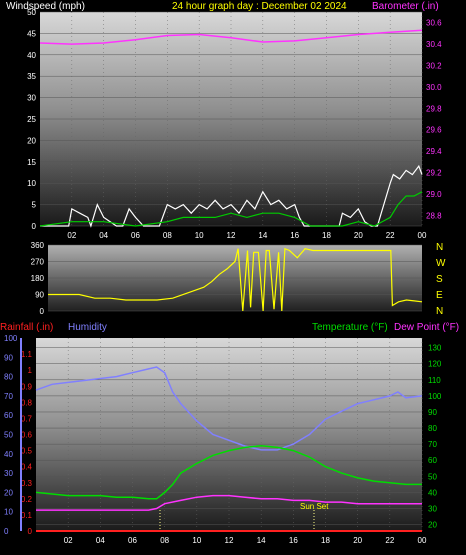 The width and height of the screenshot is (466, 555). What do you see at coordinates (45, 6) in the screenshot?
I see `windspeed-axis-title: Windspeed (mph)` at bounding box center [45, 6].